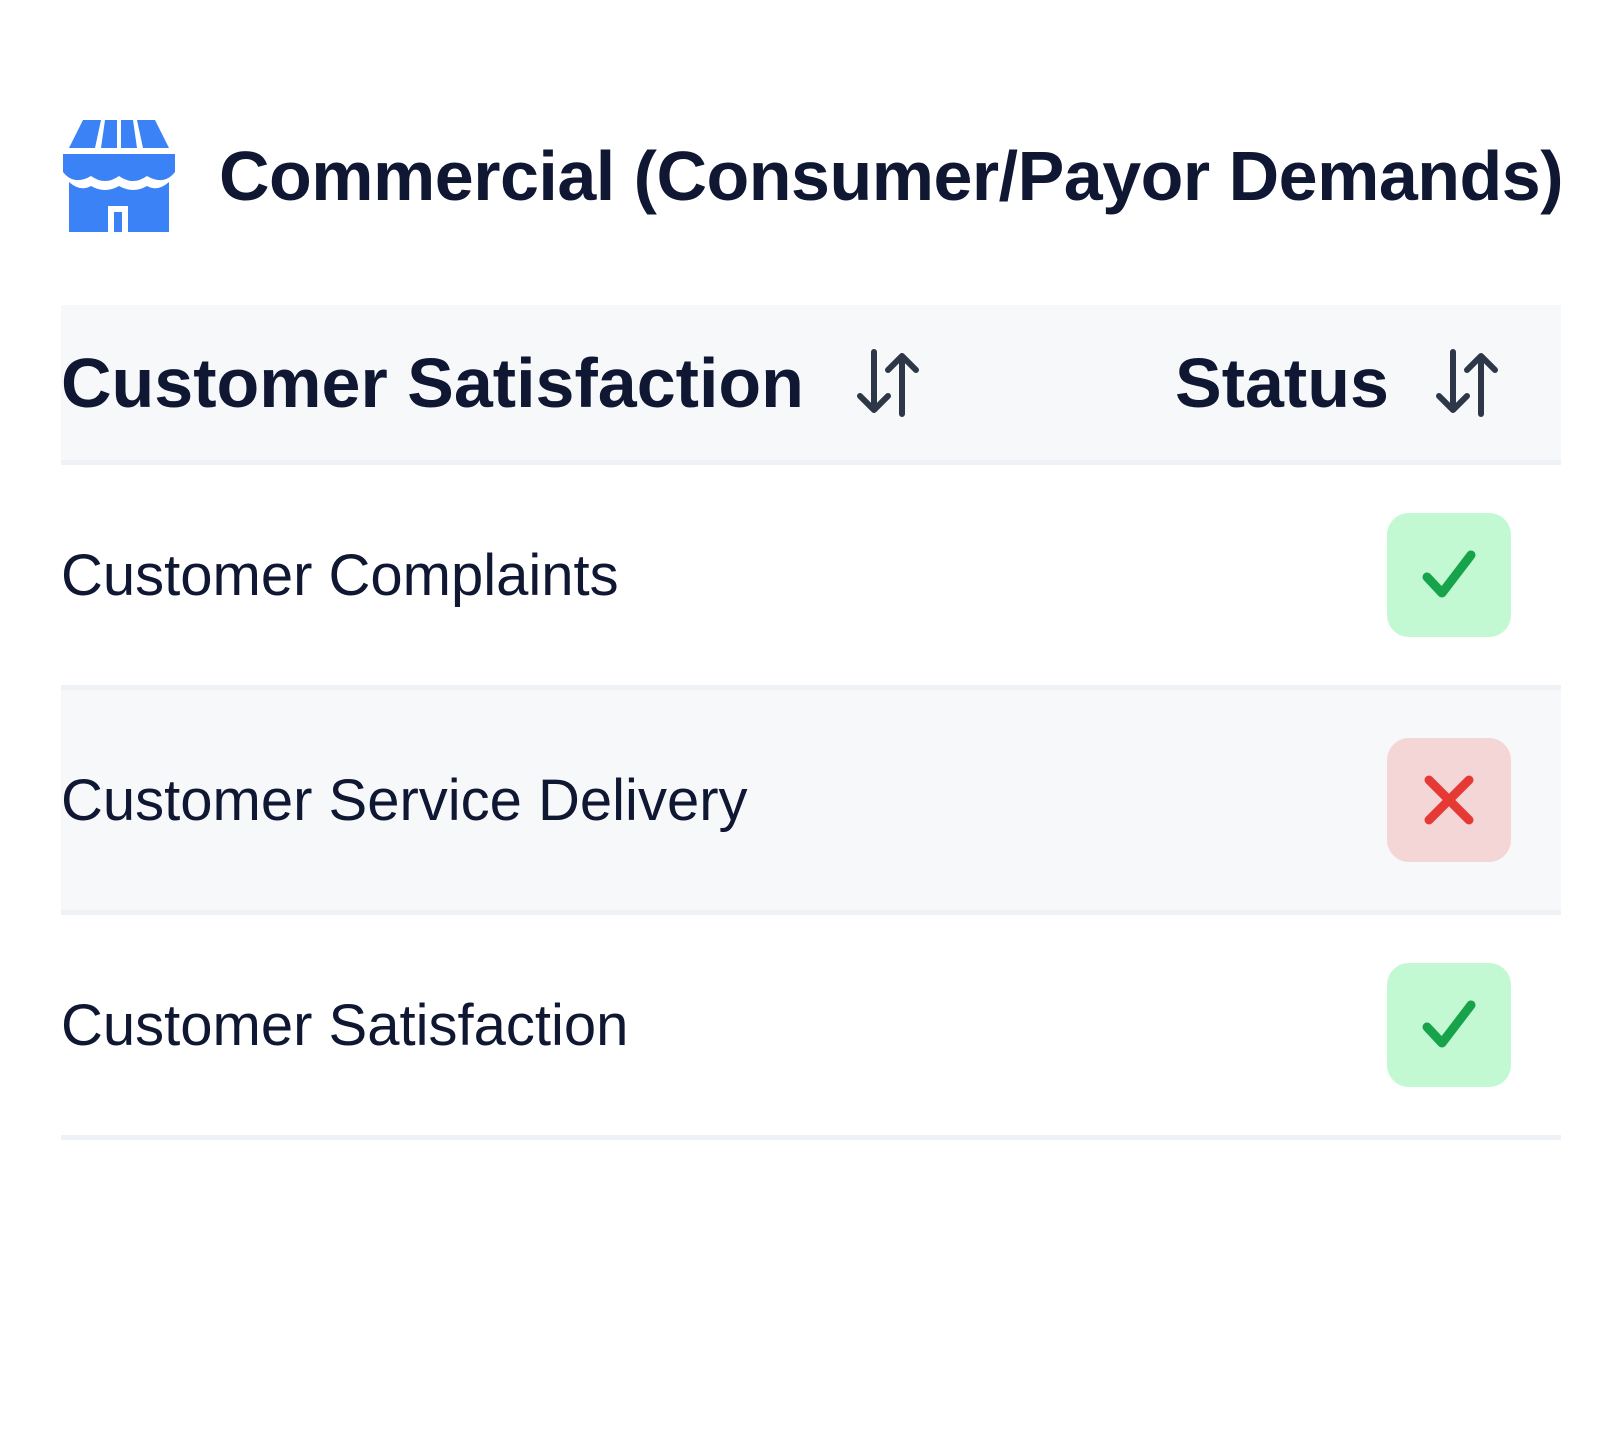 The width and height of the screenshot is (1618, 1446). Describe the element at coordinates (811, 802) in the screenshot. I see `table-row: Customer Service Delivery` at that location.